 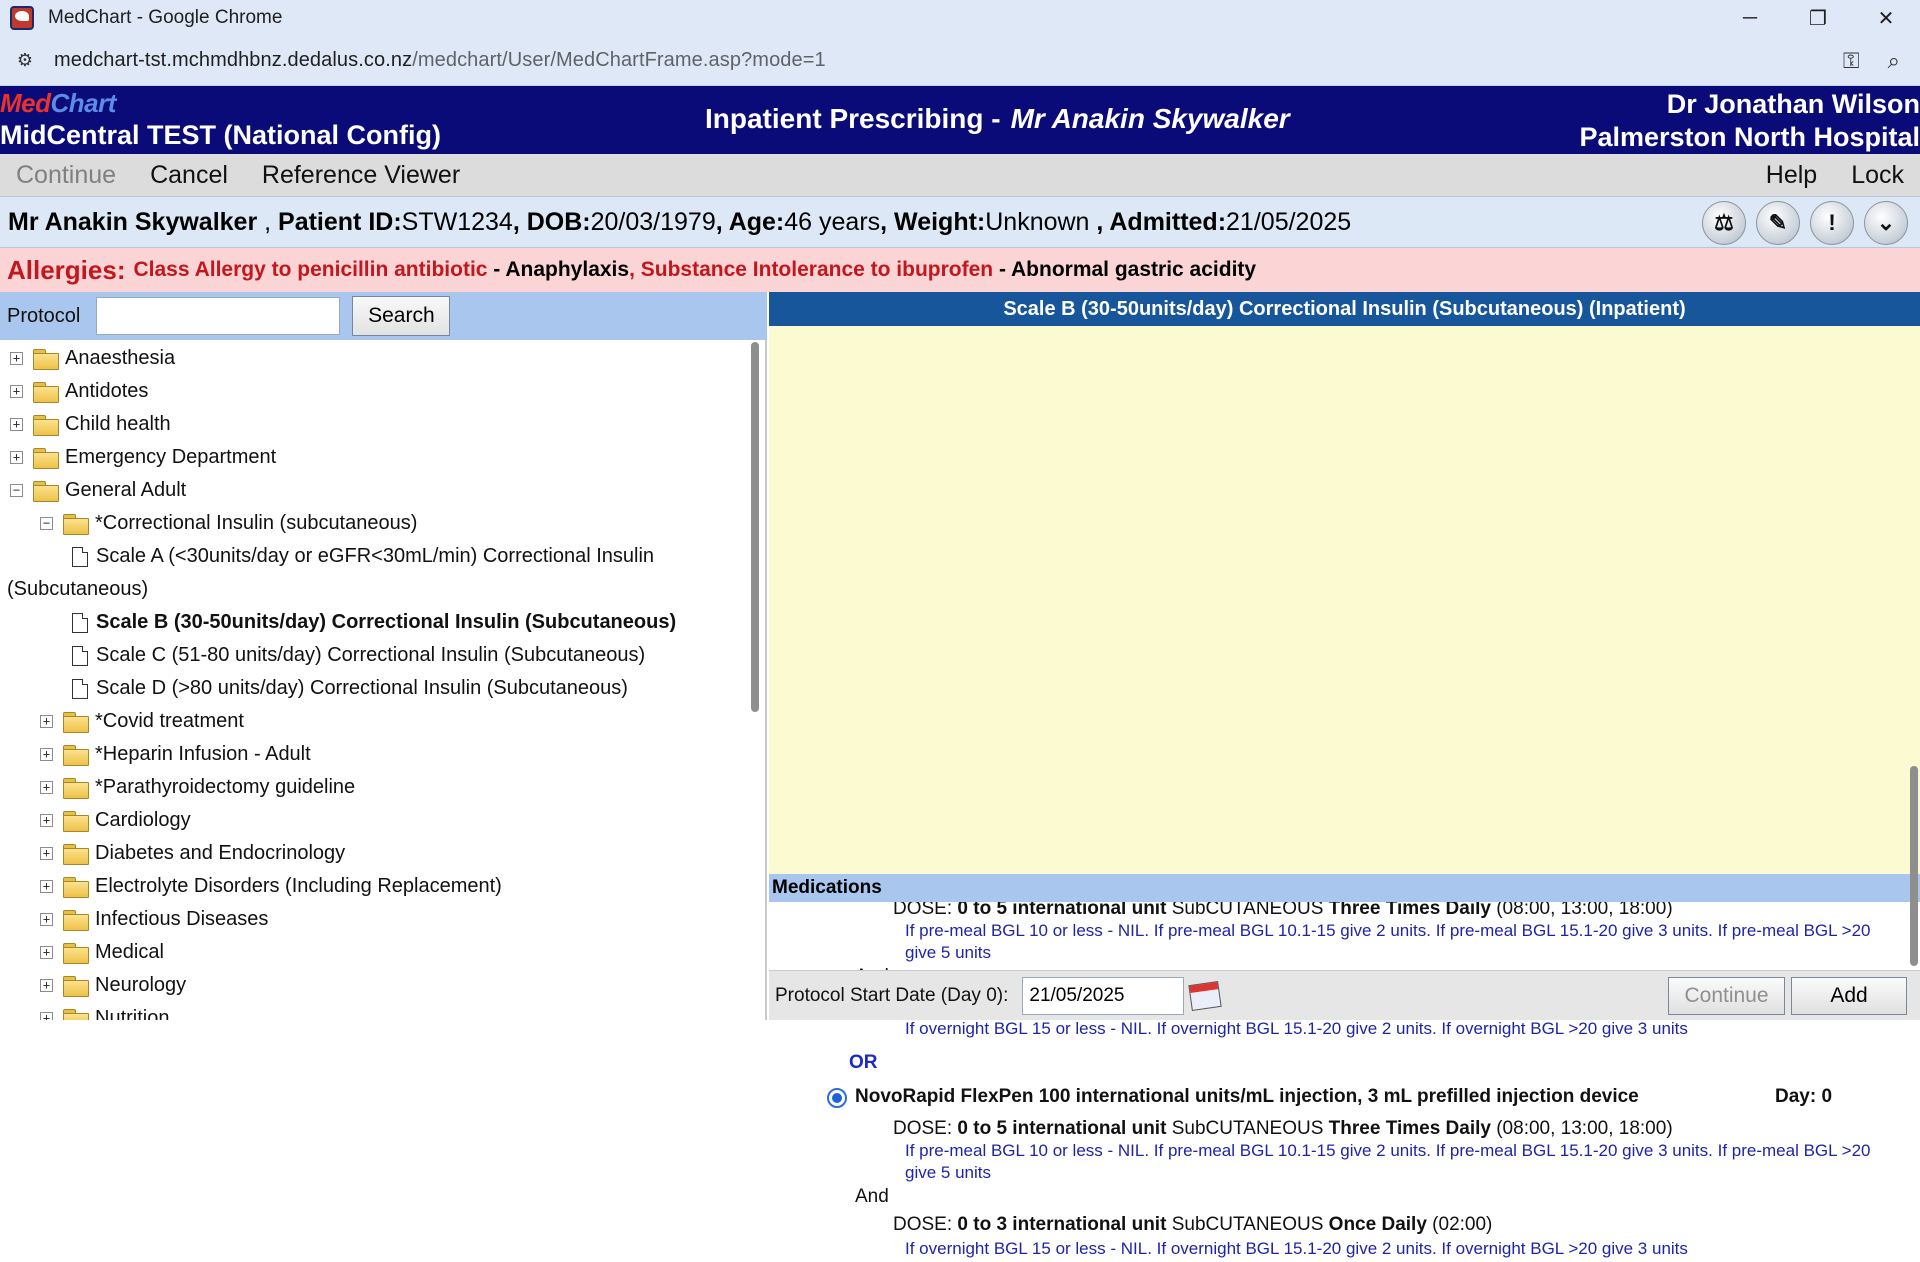 What do you see at coordinates (126, 490) in the screenshot?
I see `tree-item-label: General Adult` at bounding box center [126, 490].